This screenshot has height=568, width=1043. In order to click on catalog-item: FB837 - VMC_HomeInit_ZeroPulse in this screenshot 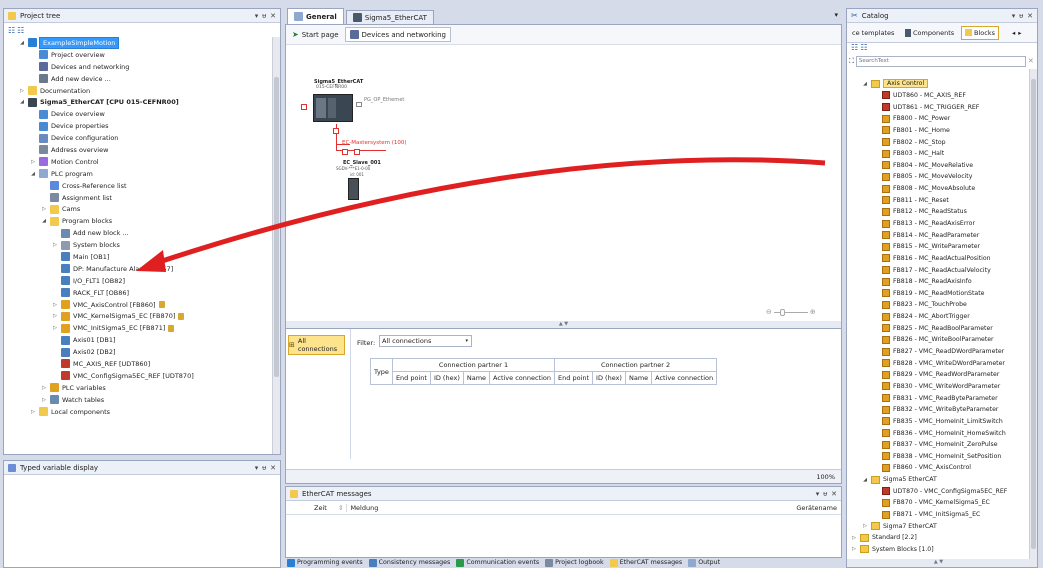, I will do `click(937, 445)`.